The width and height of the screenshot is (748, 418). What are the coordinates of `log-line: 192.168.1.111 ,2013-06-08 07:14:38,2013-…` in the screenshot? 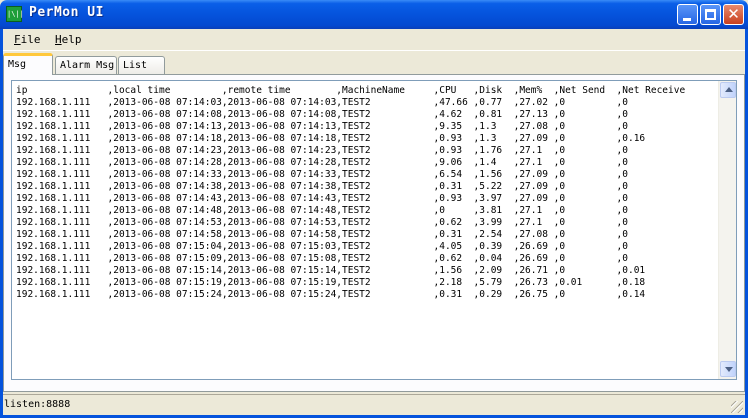 It's located at (322, 186).